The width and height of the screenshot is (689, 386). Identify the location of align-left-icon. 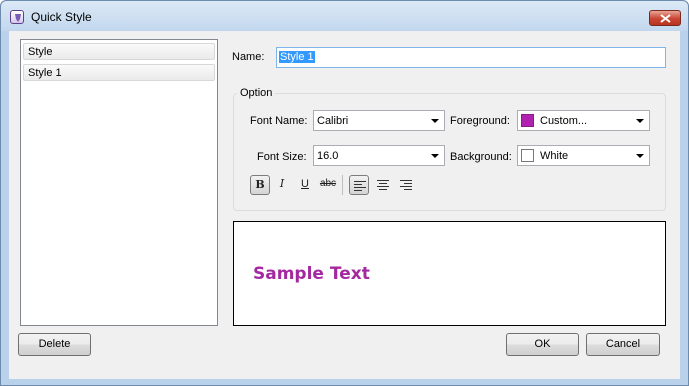
(360, 186).